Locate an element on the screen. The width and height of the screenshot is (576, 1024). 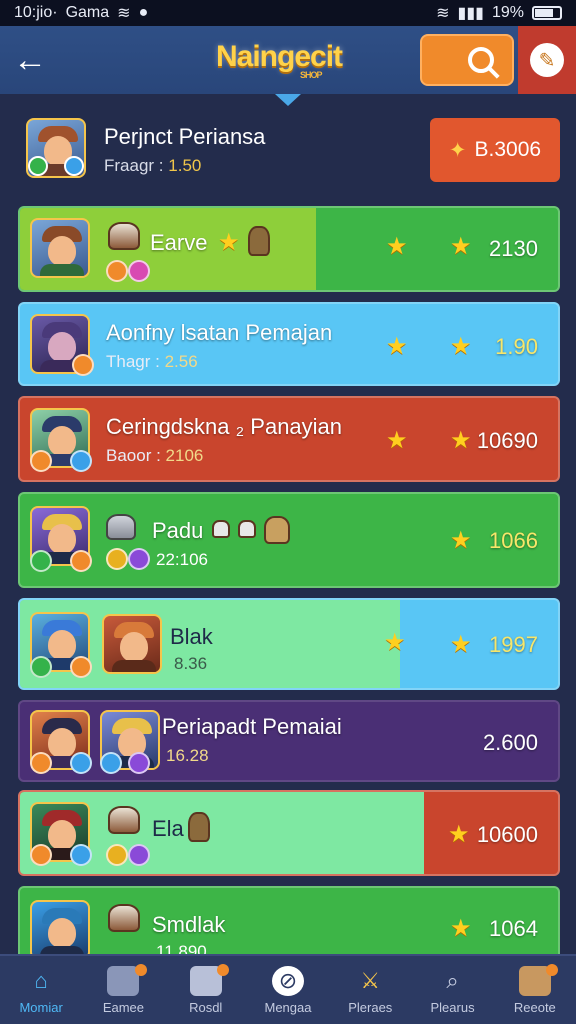
status-carrier: Gama is located at coordinates (87, 12).